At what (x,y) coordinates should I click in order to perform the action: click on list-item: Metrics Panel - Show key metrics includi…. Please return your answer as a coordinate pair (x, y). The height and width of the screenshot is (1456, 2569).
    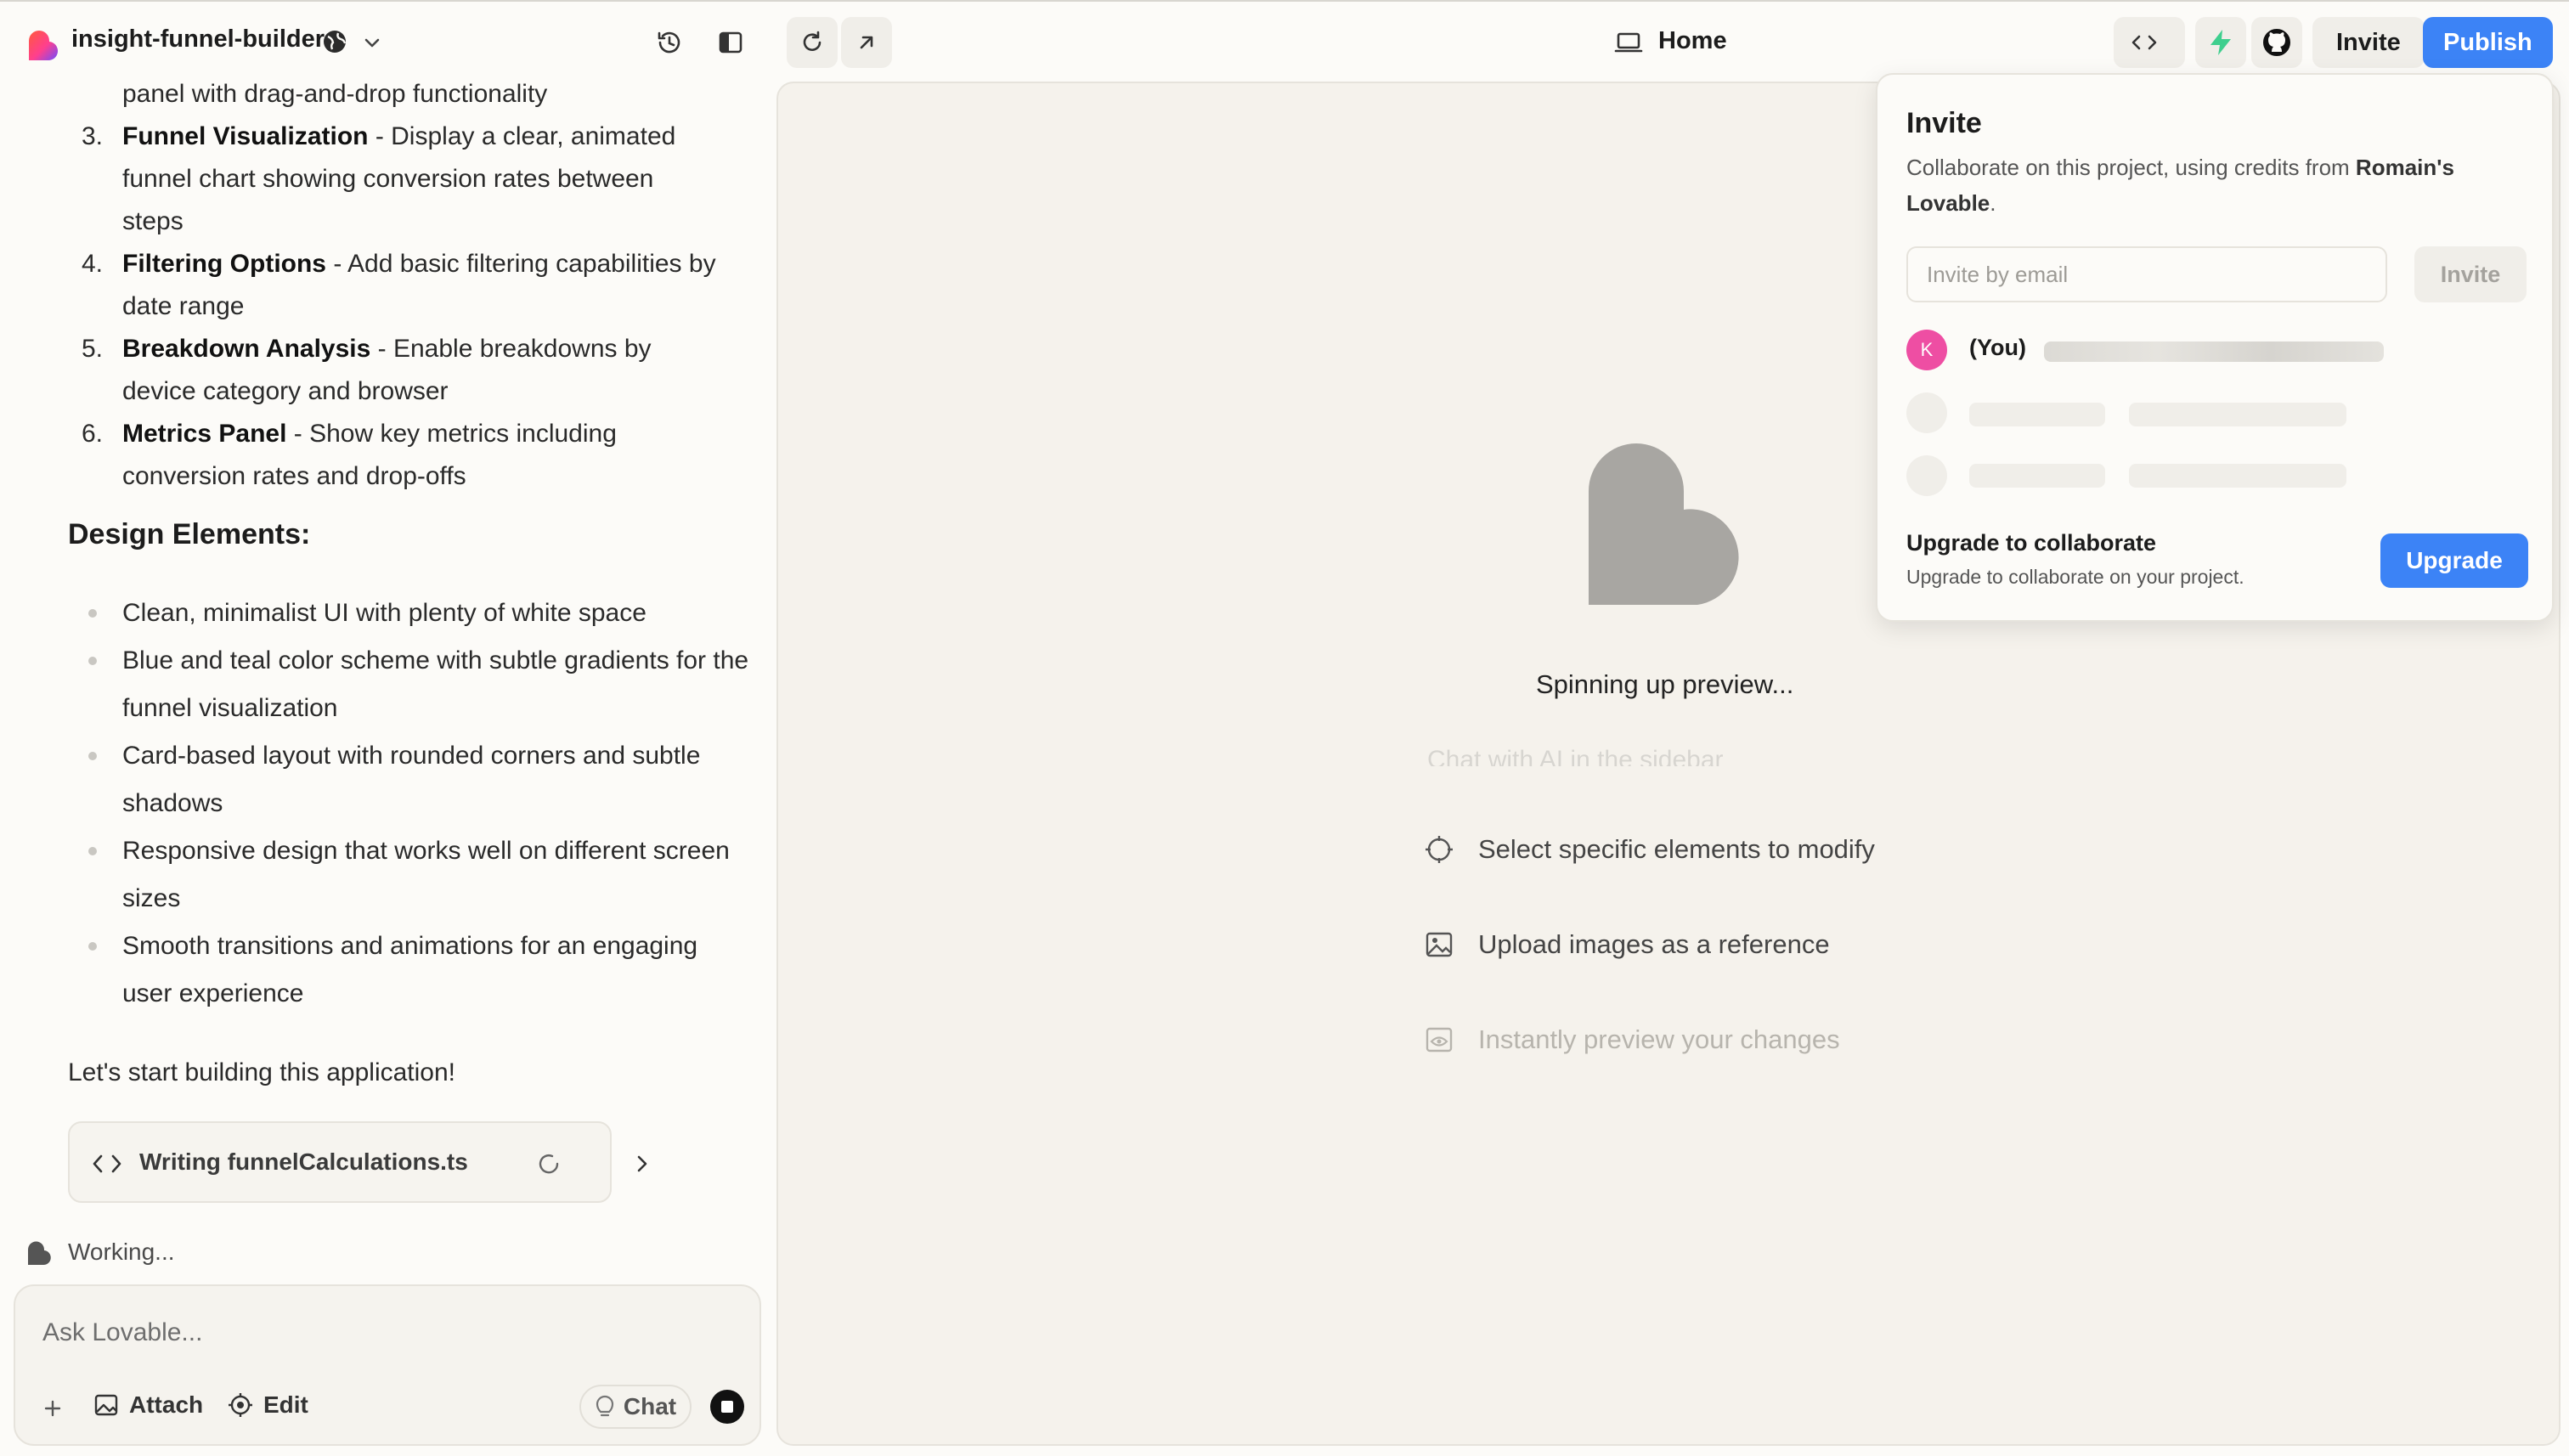
    Looking at the image, I should click on (370, 434).